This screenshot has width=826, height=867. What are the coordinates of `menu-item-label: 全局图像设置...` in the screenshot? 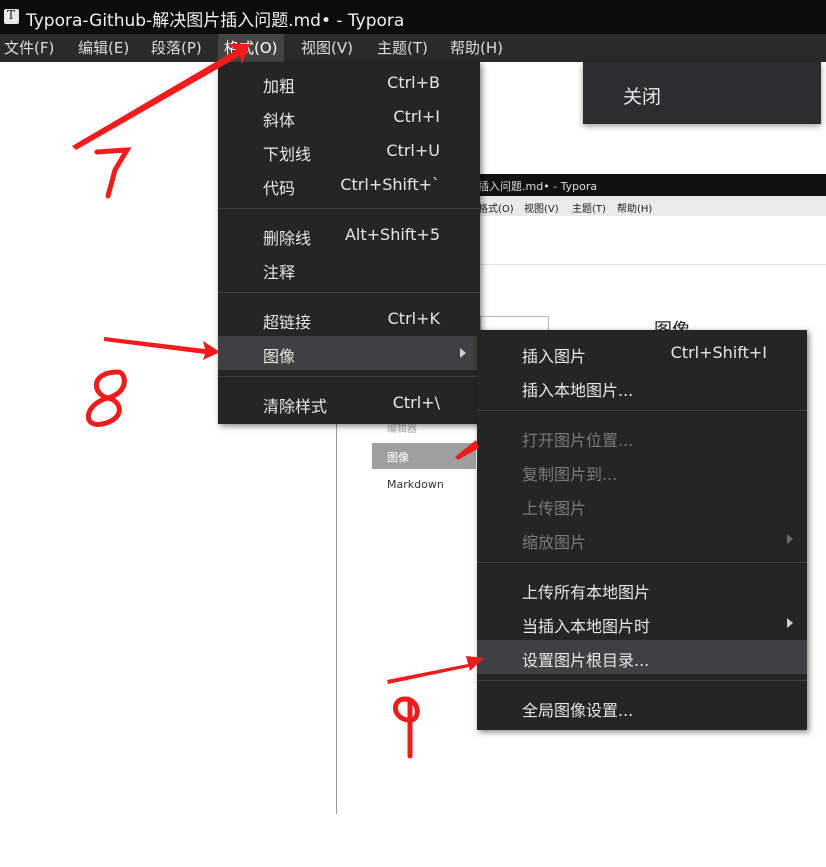 It's located at (578, 710).